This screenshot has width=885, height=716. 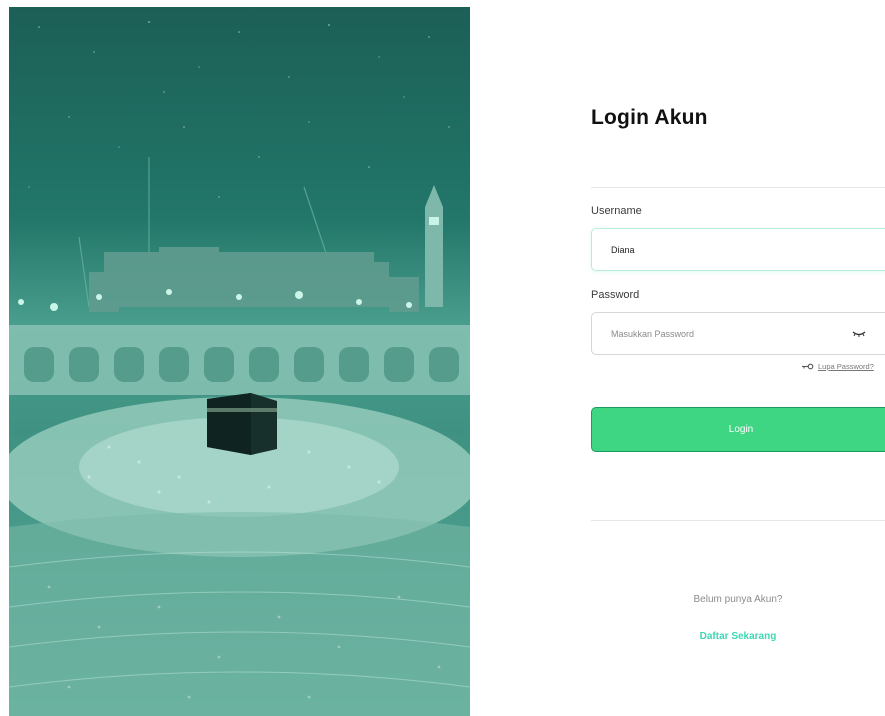 What do you see at coordinates (738, 249) in the screenshot?
I see `username-input: Diana` at bounding box center [738, 249].